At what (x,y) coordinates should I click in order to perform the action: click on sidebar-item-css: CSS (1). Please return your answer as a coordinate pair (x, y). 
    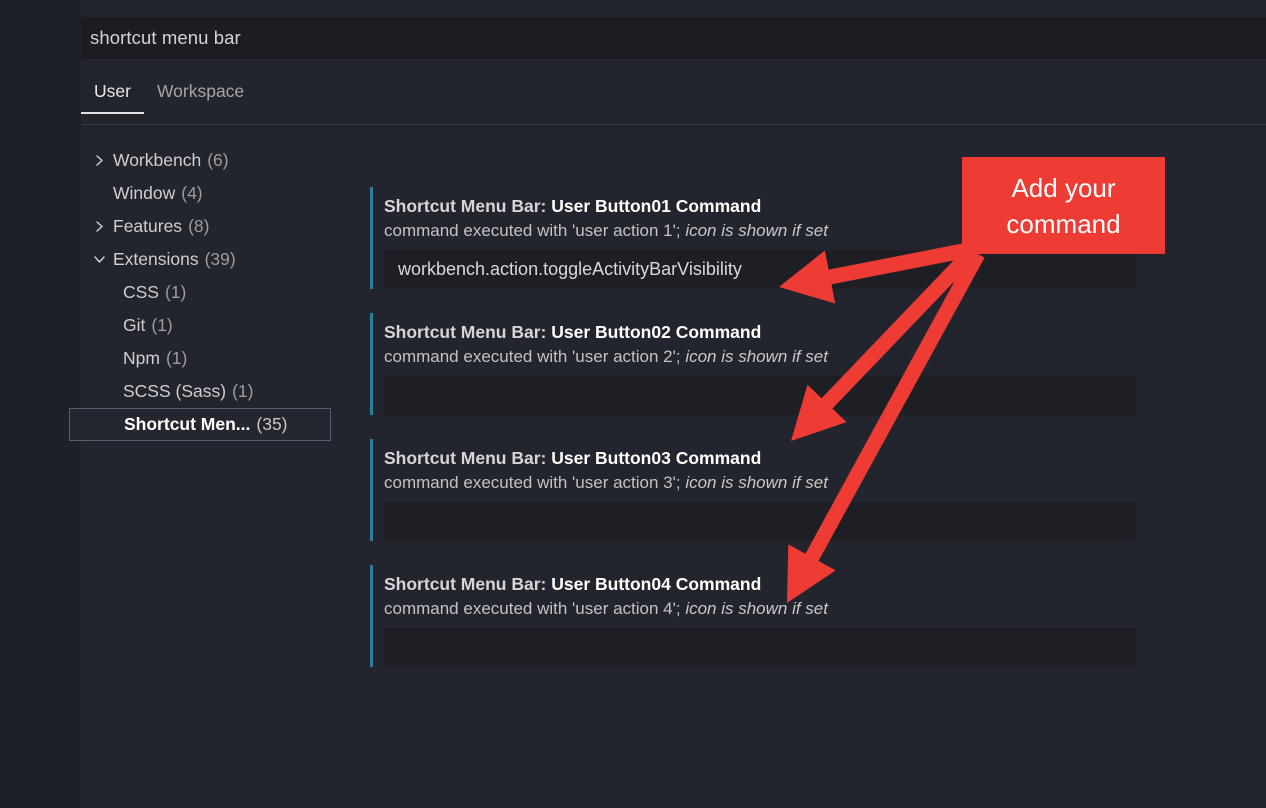
    Looking at the image, I should click on (200, 292).